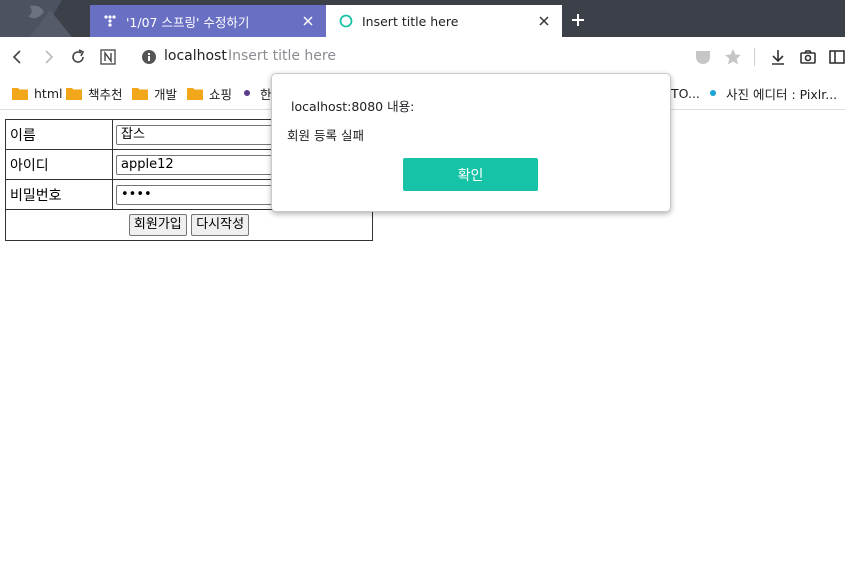 The height and width of the screenshot is (585, 845). Describe the element at coordinates (59, 164) in the screenshot. I see `id-label: 아이디` at that location.